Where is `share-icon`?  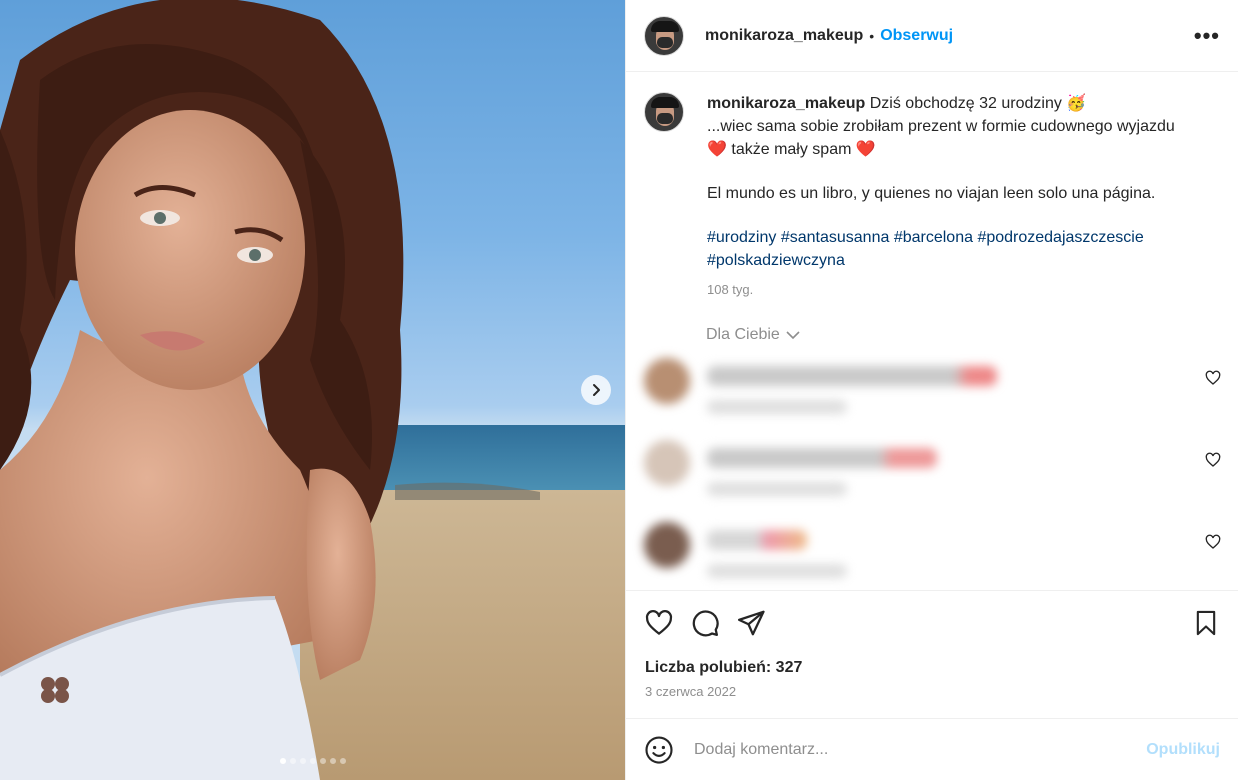 share-icon is located at coordinates (751, 623).